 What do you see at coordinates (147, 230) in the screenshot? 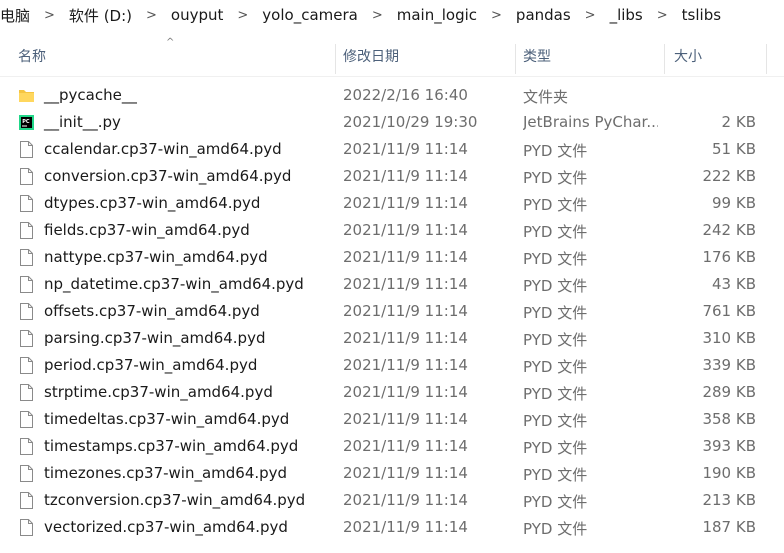
I see `file-name: fields.cp37-win_amd64.pyd` at bounding box center [147, 230].